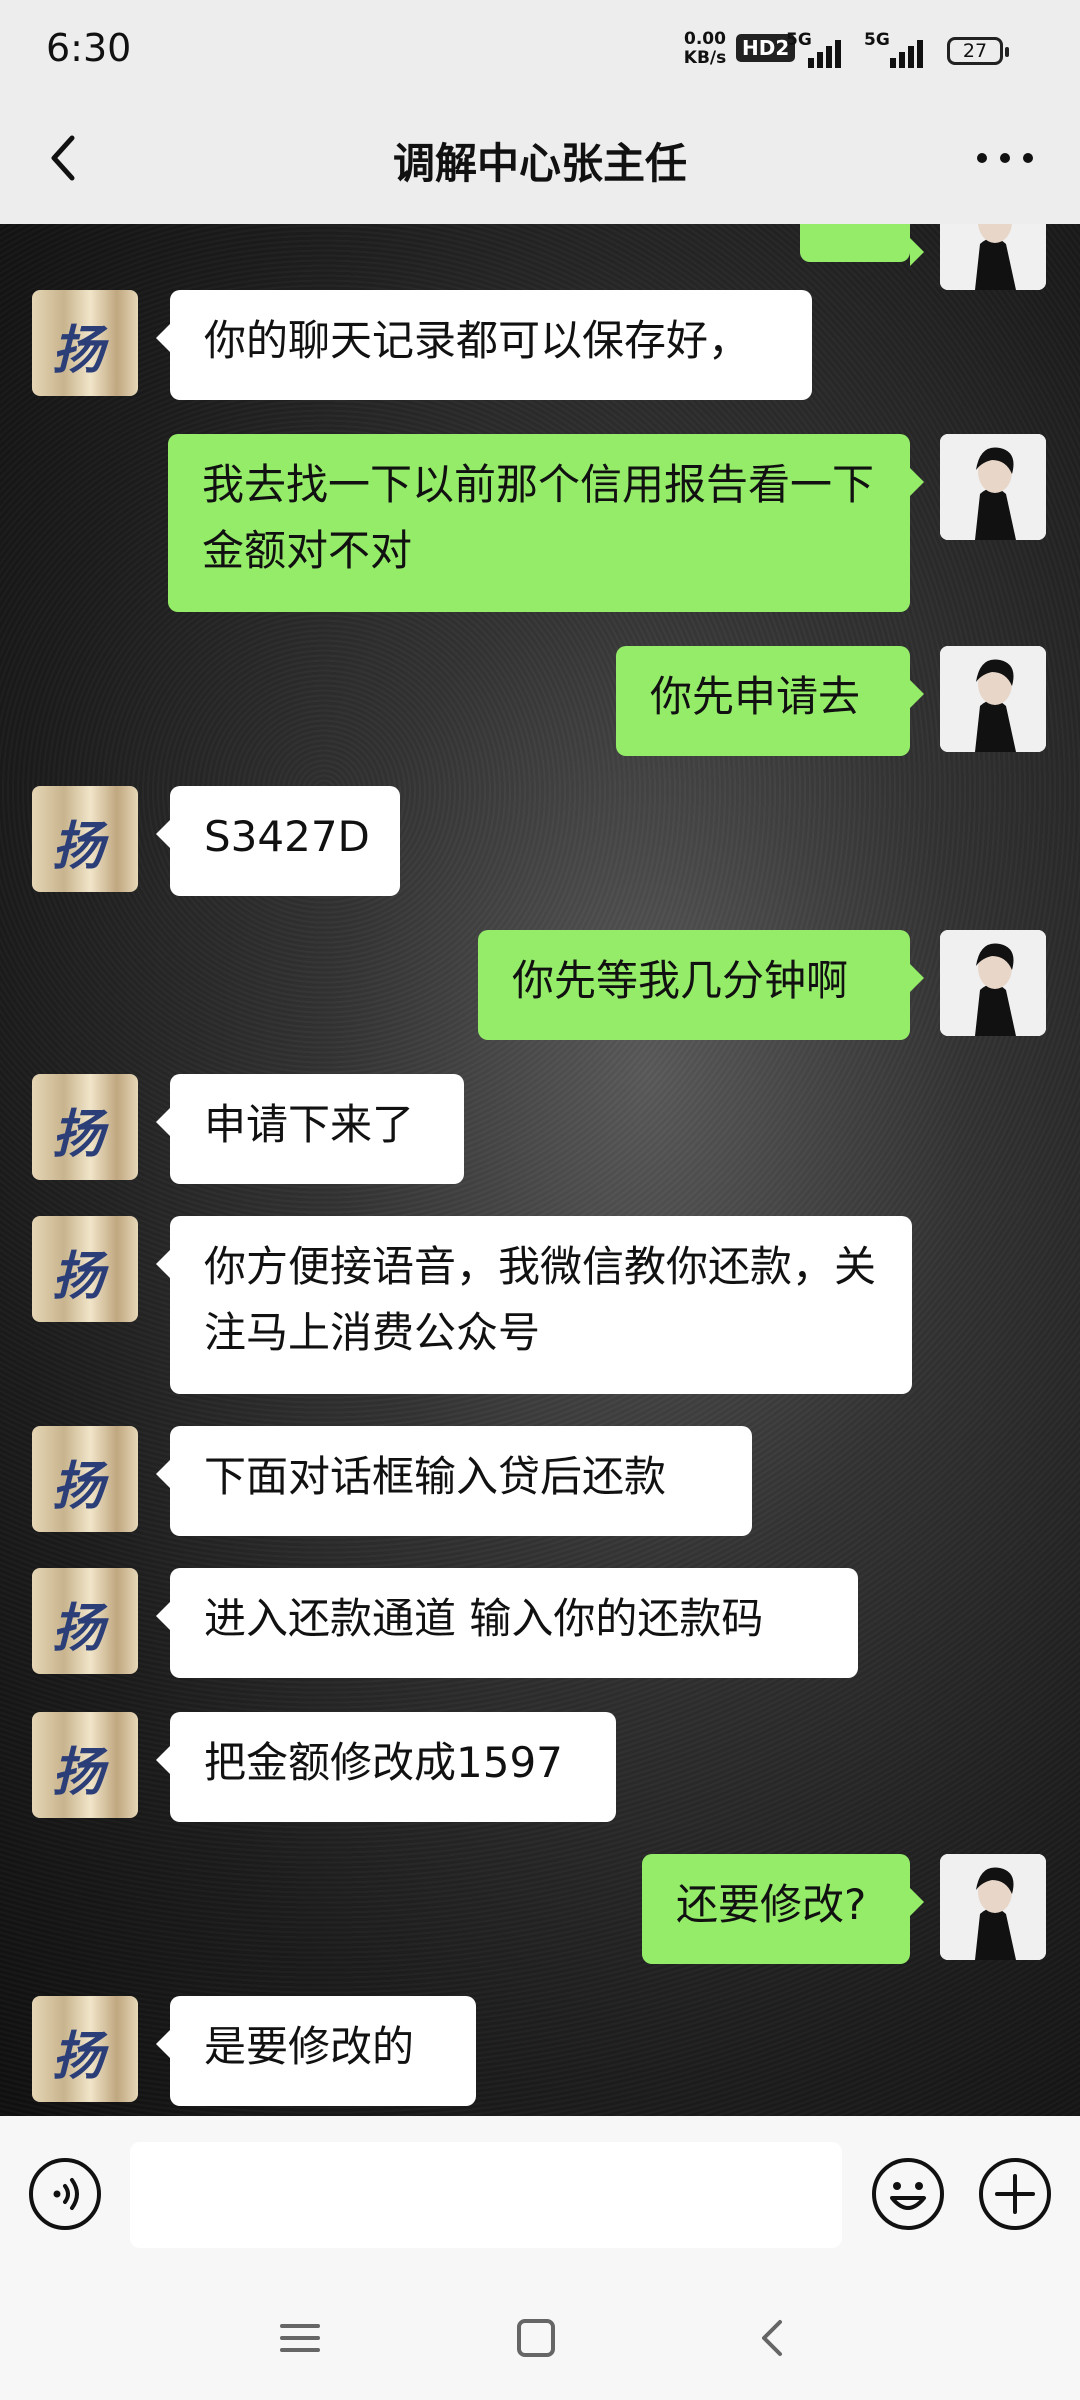 The height and width of the screenshot is (2400, 1080). I want to click on signal-2-label: 5G, so click(877, 40).